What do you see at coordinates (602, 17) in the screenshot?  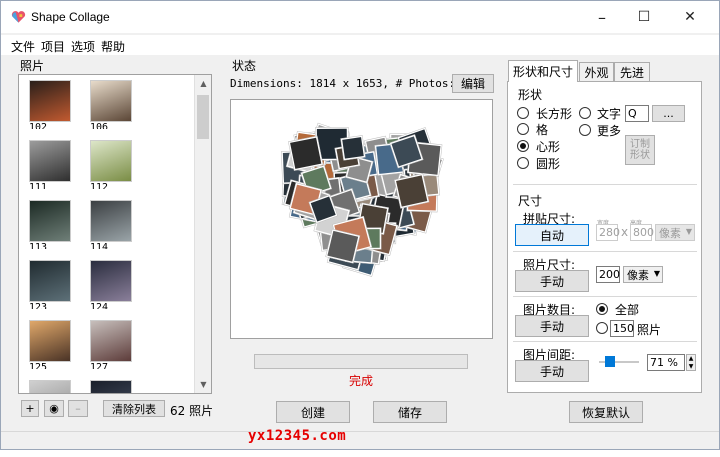 I see `minimize-button: –` at bounding box center [602, 17].